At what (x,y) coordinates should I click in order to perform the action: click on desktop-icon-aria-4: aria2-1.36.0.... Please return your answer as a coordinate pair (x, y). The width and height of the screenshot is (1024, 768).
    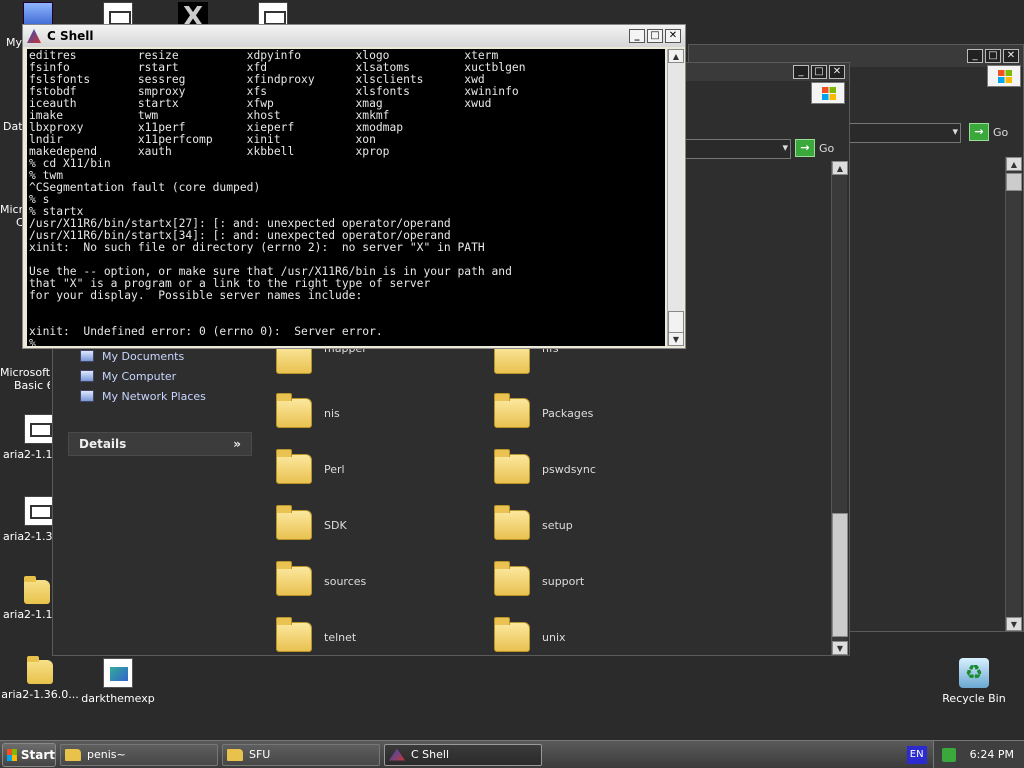
    Looking at the image, I should click on (40, 678).